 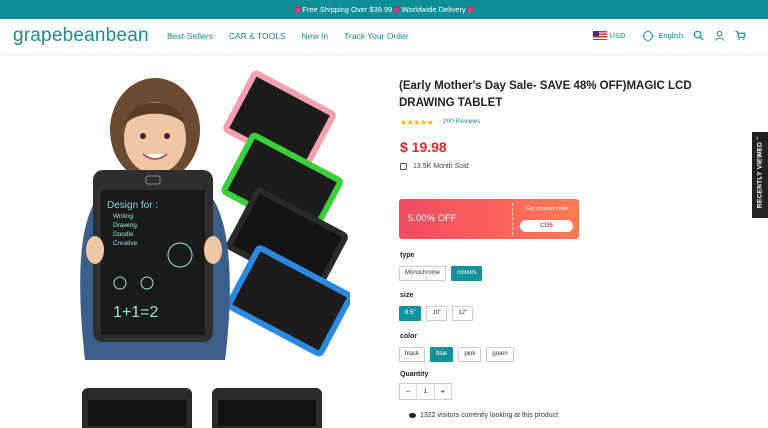 What do you see at coordinates (123, 216) in the screenshot?
I see `tablet-item-writing: Writing` at bounding box center [123, 216].